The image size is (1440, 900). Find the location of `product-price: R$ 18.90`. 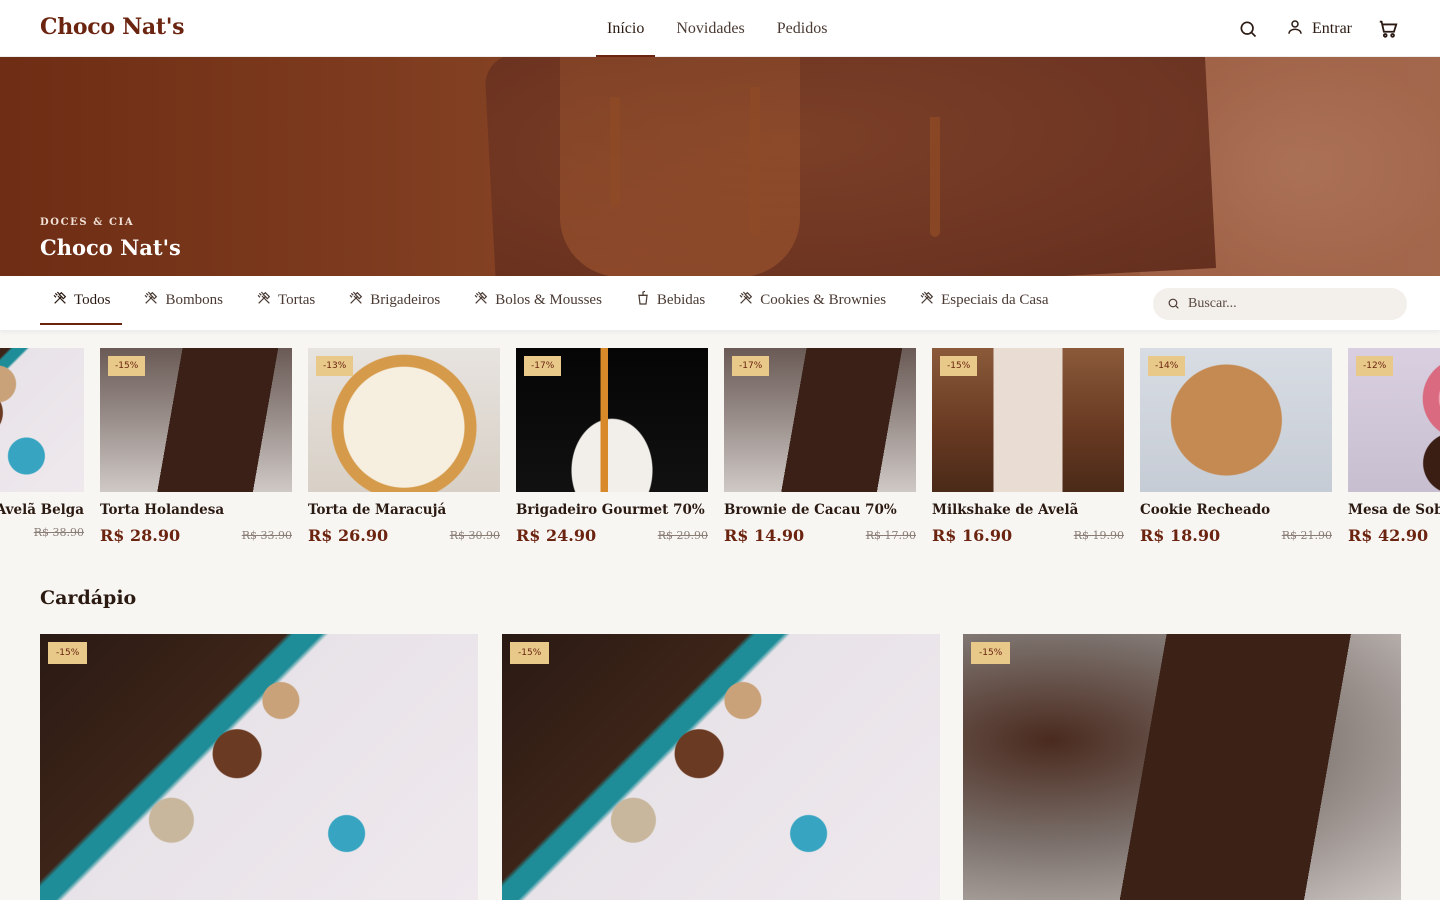

product-price: R$ 18.90 is located at coordinates (1180, 535).